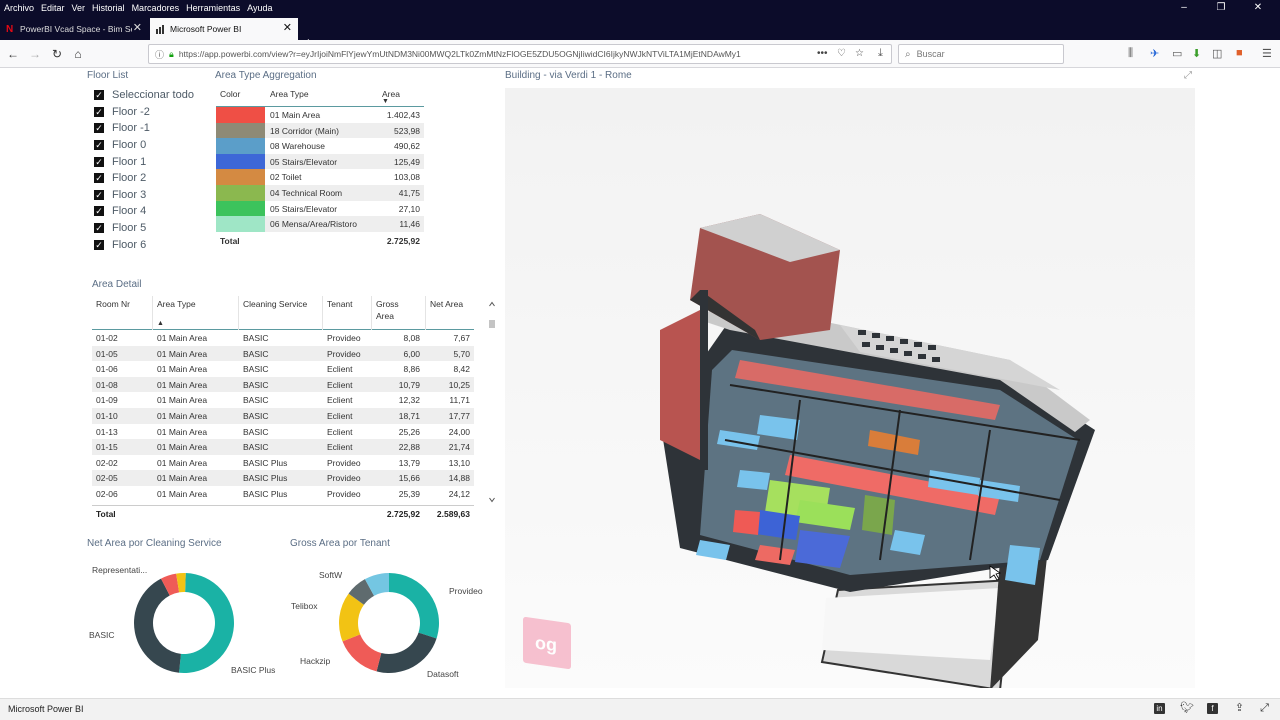  What do you see at coordinates (143, 244) in the screenshot?
I see `floor-list-item: ✓ Floor 6` at bounding box center [143, 244].